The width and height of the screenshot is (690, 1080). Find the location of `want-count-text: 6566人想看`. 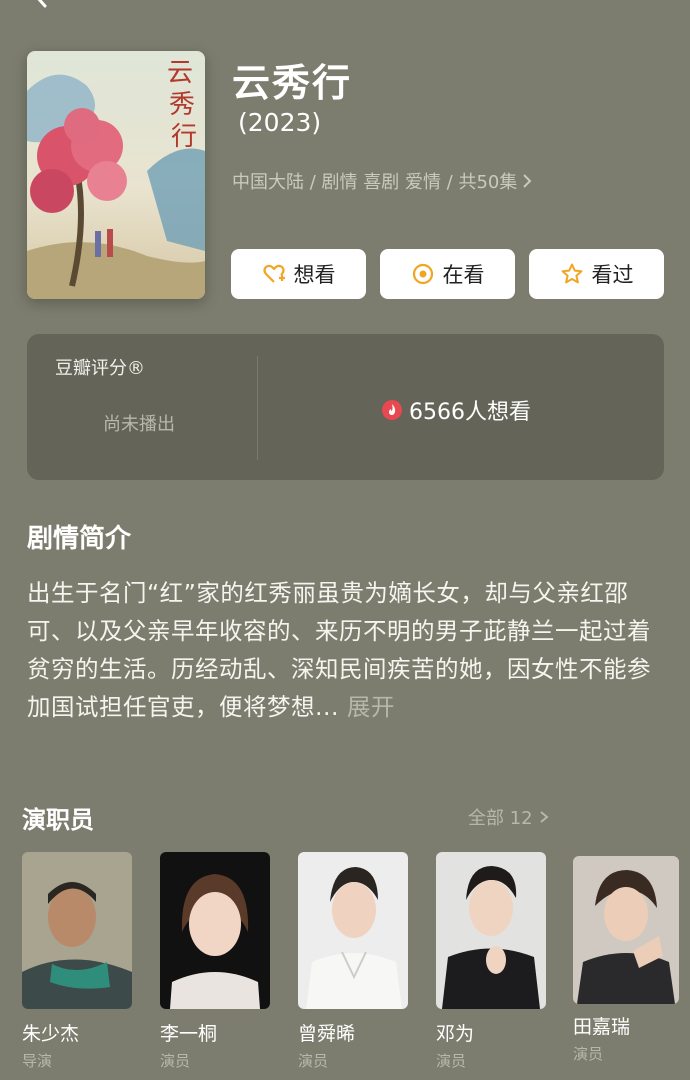

want-count-text: 6566人想看 is located at coordinates (470, 412).